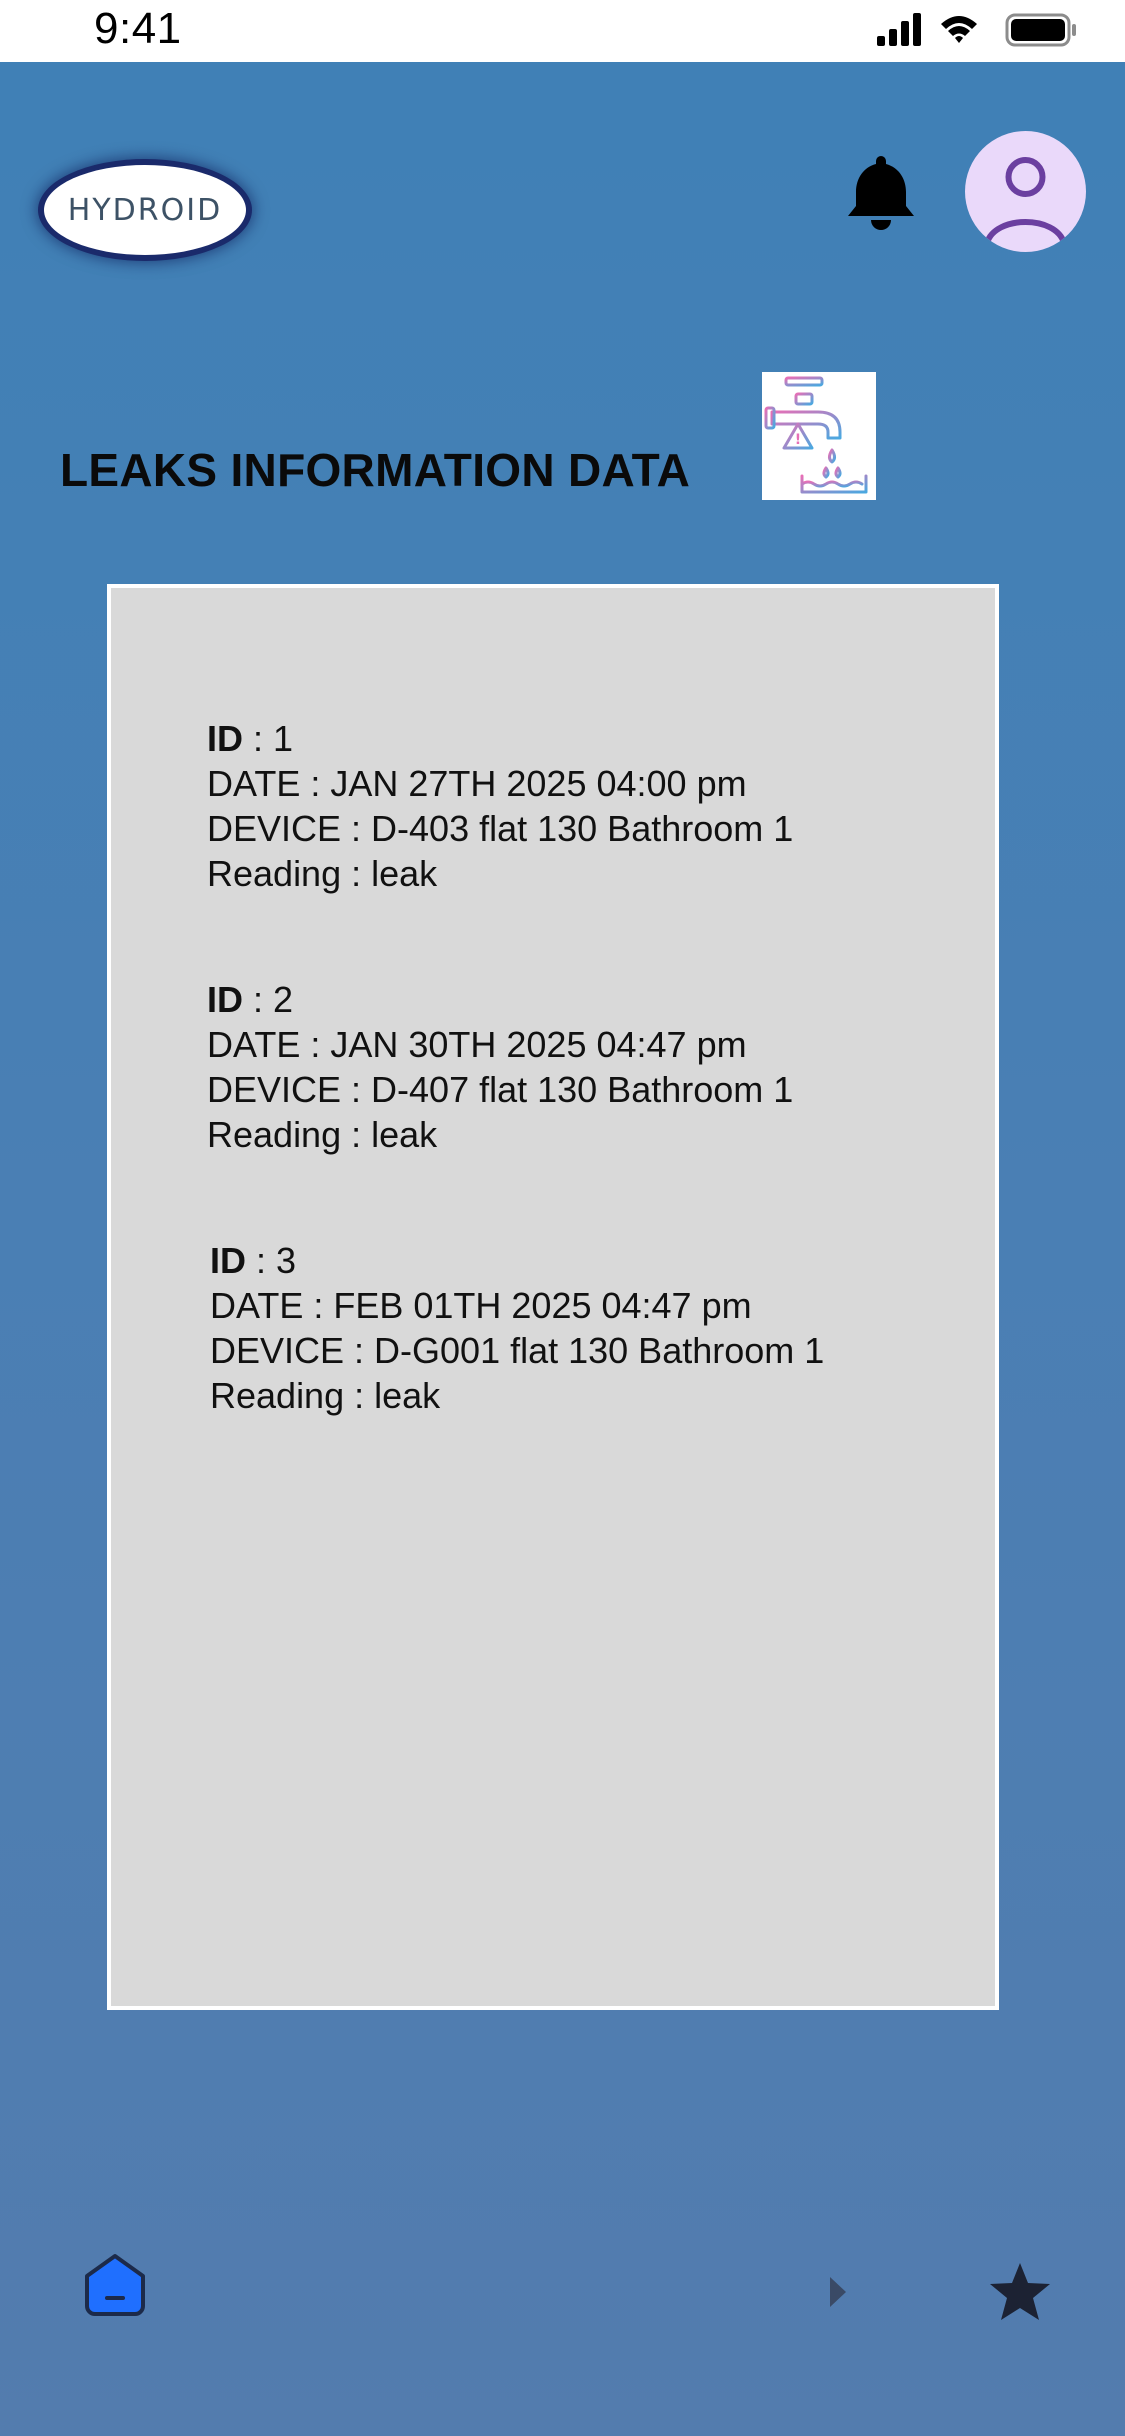  I want to click on wifi-icon, so click(959, 29).